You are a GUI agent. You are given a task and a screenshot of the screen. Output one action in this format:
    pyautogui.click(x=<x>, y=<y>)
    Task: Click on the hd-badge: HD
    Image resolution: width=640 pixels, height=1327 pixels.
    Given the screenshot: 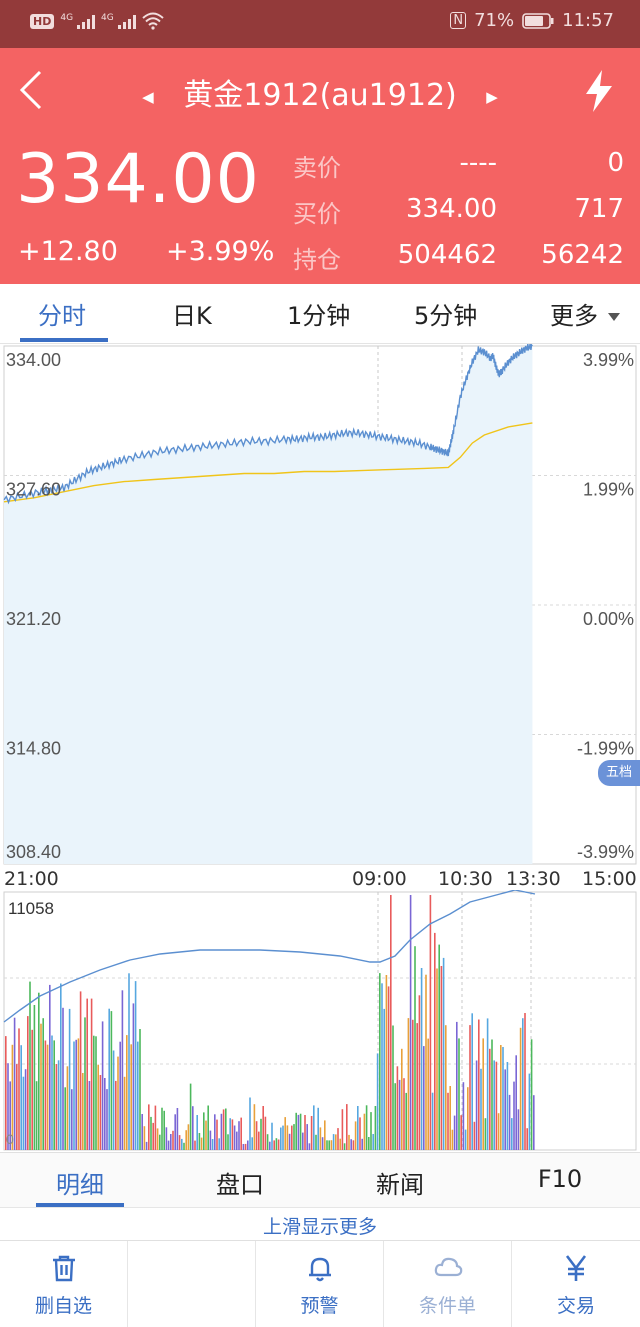 What is the action you would take?
    pyautogui.click(x=42, y=21)
    